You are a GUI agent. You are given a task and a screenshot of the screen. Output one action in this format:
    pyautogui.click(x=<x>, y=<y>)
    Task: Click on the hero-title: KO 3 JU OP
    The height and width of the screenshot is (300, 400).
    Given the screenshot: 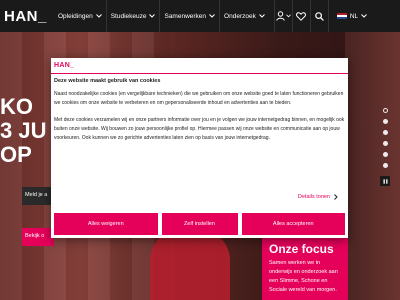 What is the action you would take?
    pyautogui.click(x=23, y=131)
    